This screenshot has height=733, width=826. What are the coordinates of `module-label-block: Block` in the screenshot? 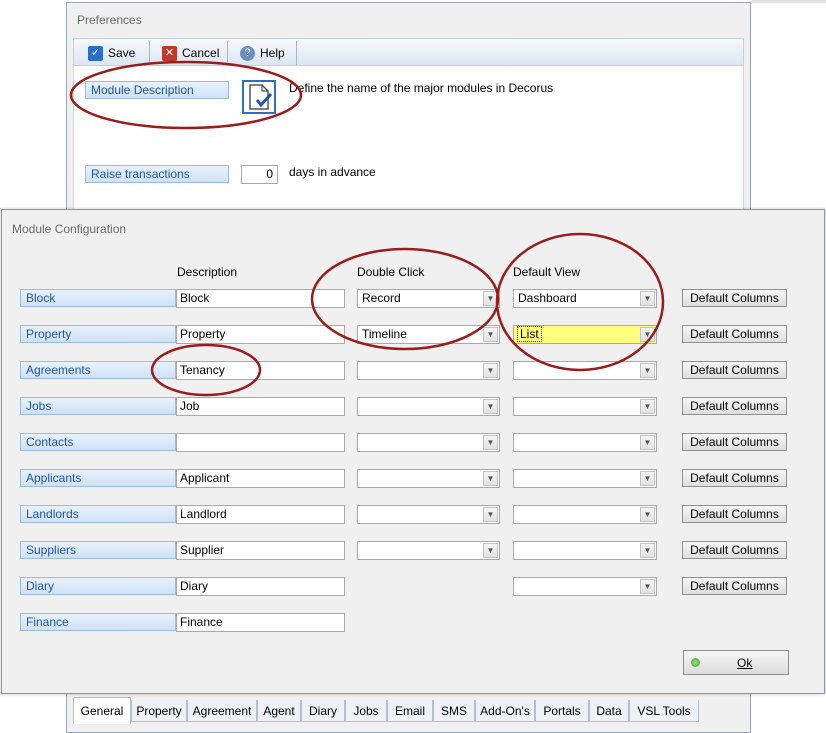 It's located at (98, 298).